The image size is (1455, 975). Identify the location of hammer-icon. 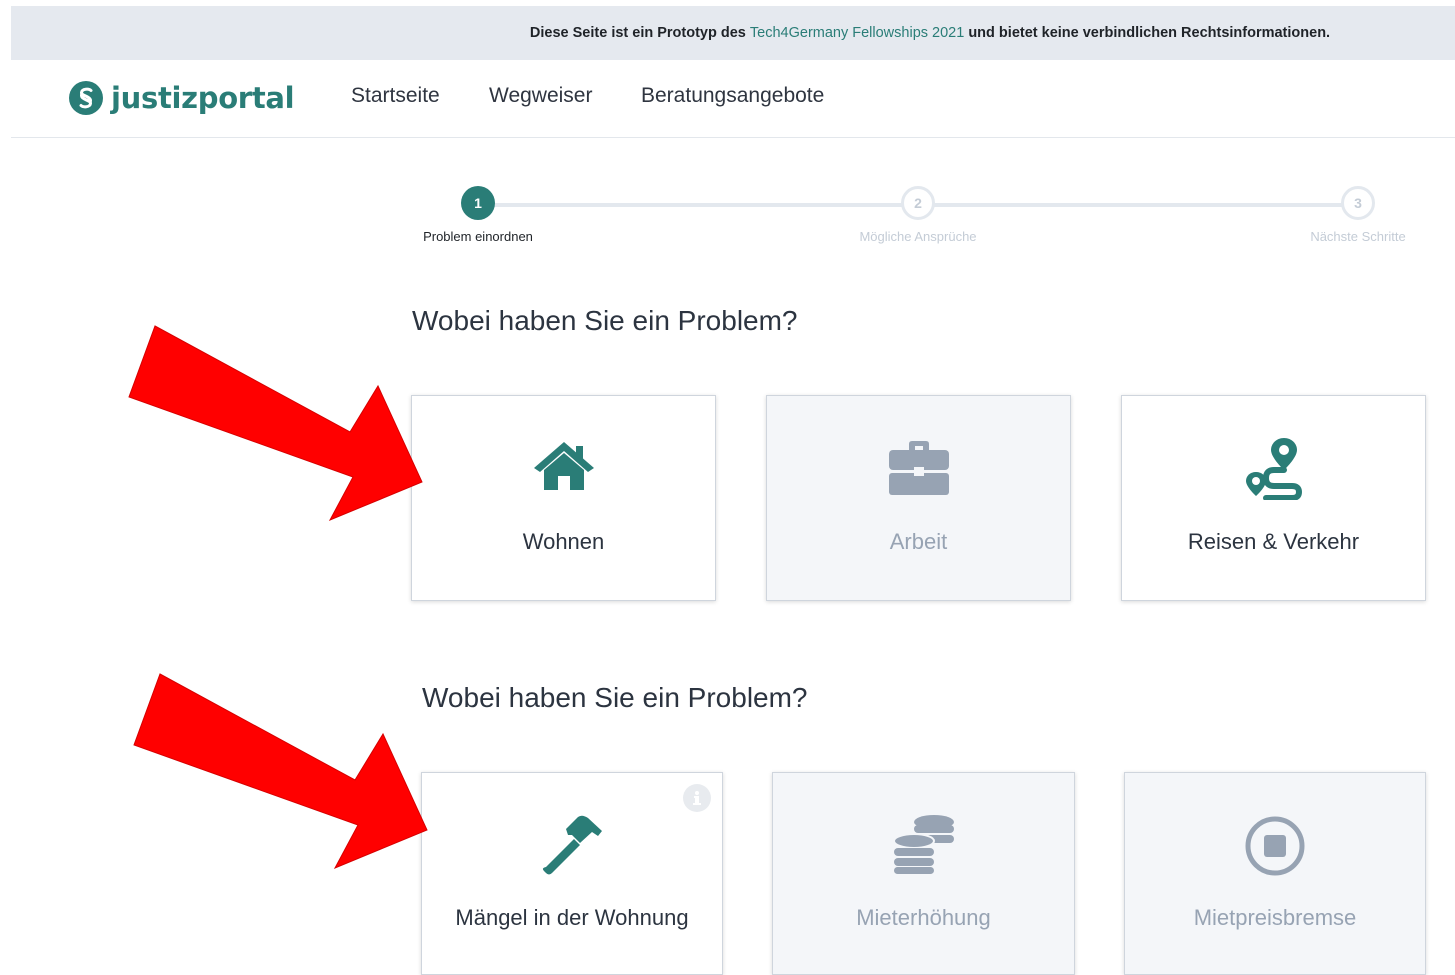
(572, 845).